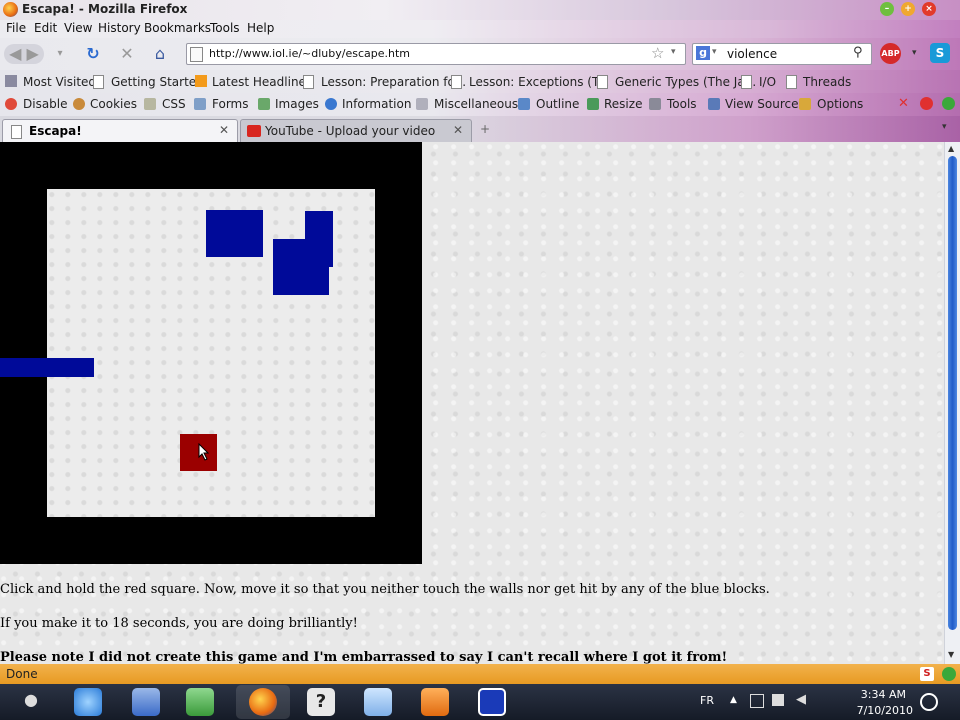  What do you see at coordinates (45, 28) in the screenshot?
I see `menu-edit: Edit` at bounding box center [45, 28].